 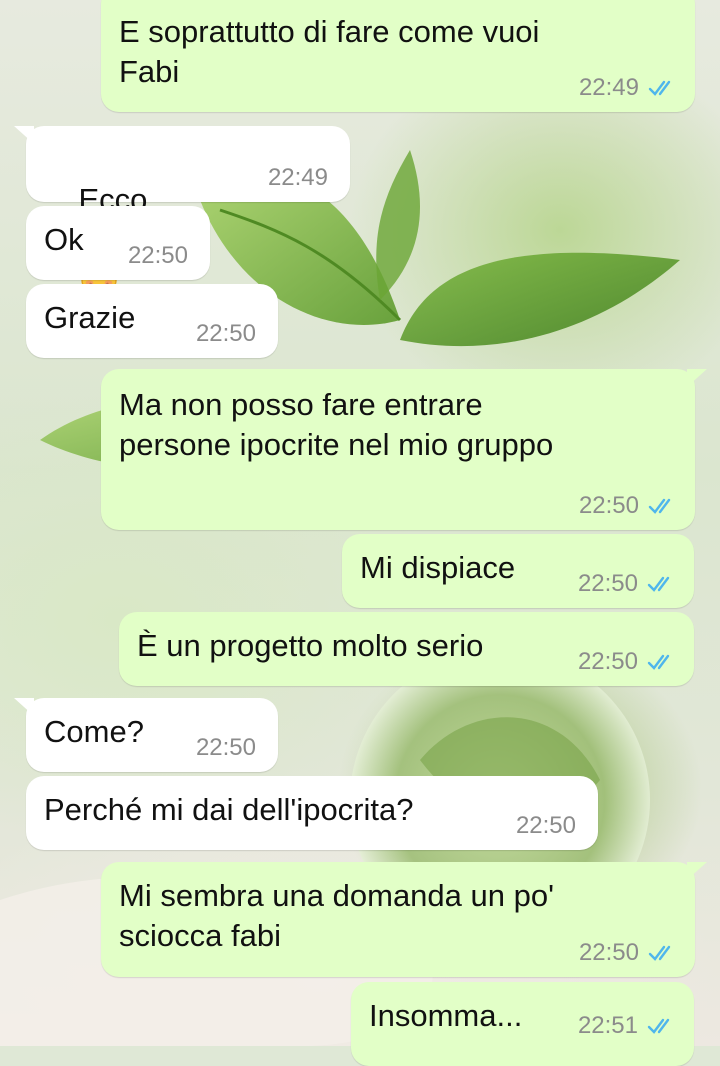 I want to click on message-timestamp: 22:51, so click(x=607, y=1025).